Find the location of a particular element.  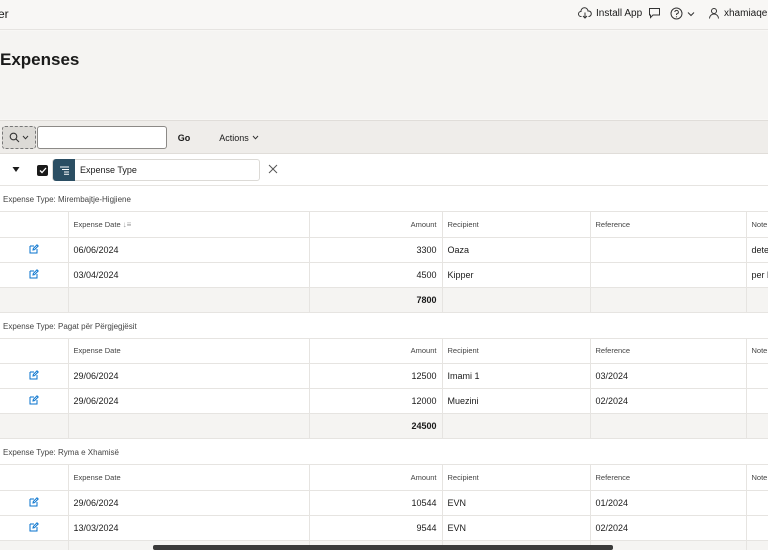

table-row: 13/03/2024 9544 EVN 02/2024 is located at coordinates (384, 528).